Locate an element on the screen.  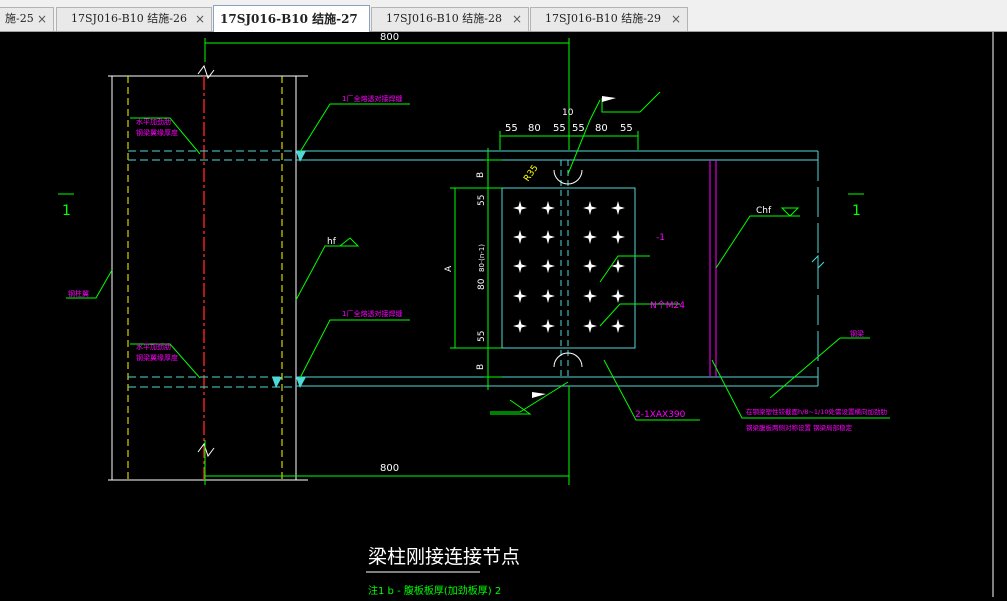
label-stiffener-bottom: 水平加劲肋 is located at coordinates (153, 346).